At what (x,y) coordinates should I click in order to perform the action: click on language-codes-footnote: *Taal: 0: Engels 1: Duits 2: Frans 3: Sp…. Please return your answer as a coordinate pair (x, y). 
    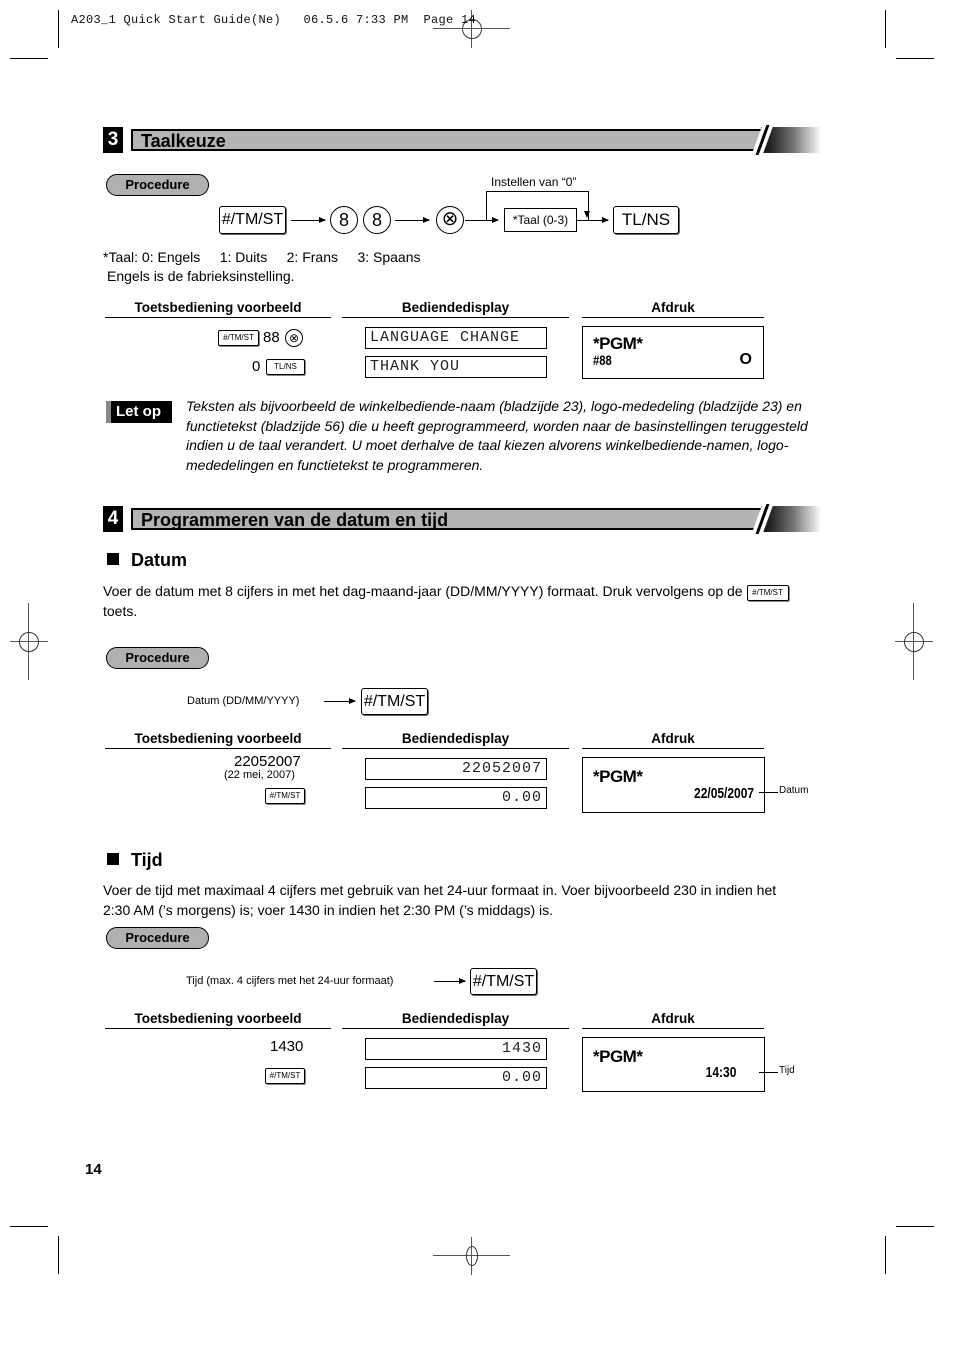
    Looking at the image, I should click on (262, 257).